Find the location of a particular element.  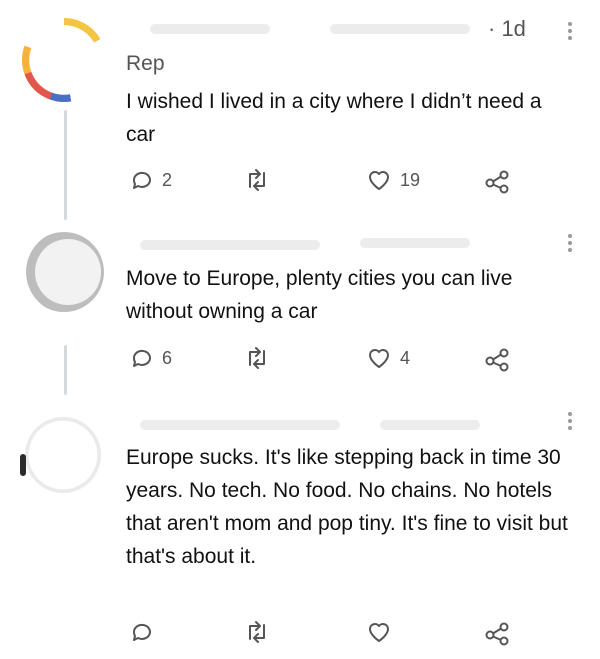

like-button: 4 is located at coordinates (388, 358).